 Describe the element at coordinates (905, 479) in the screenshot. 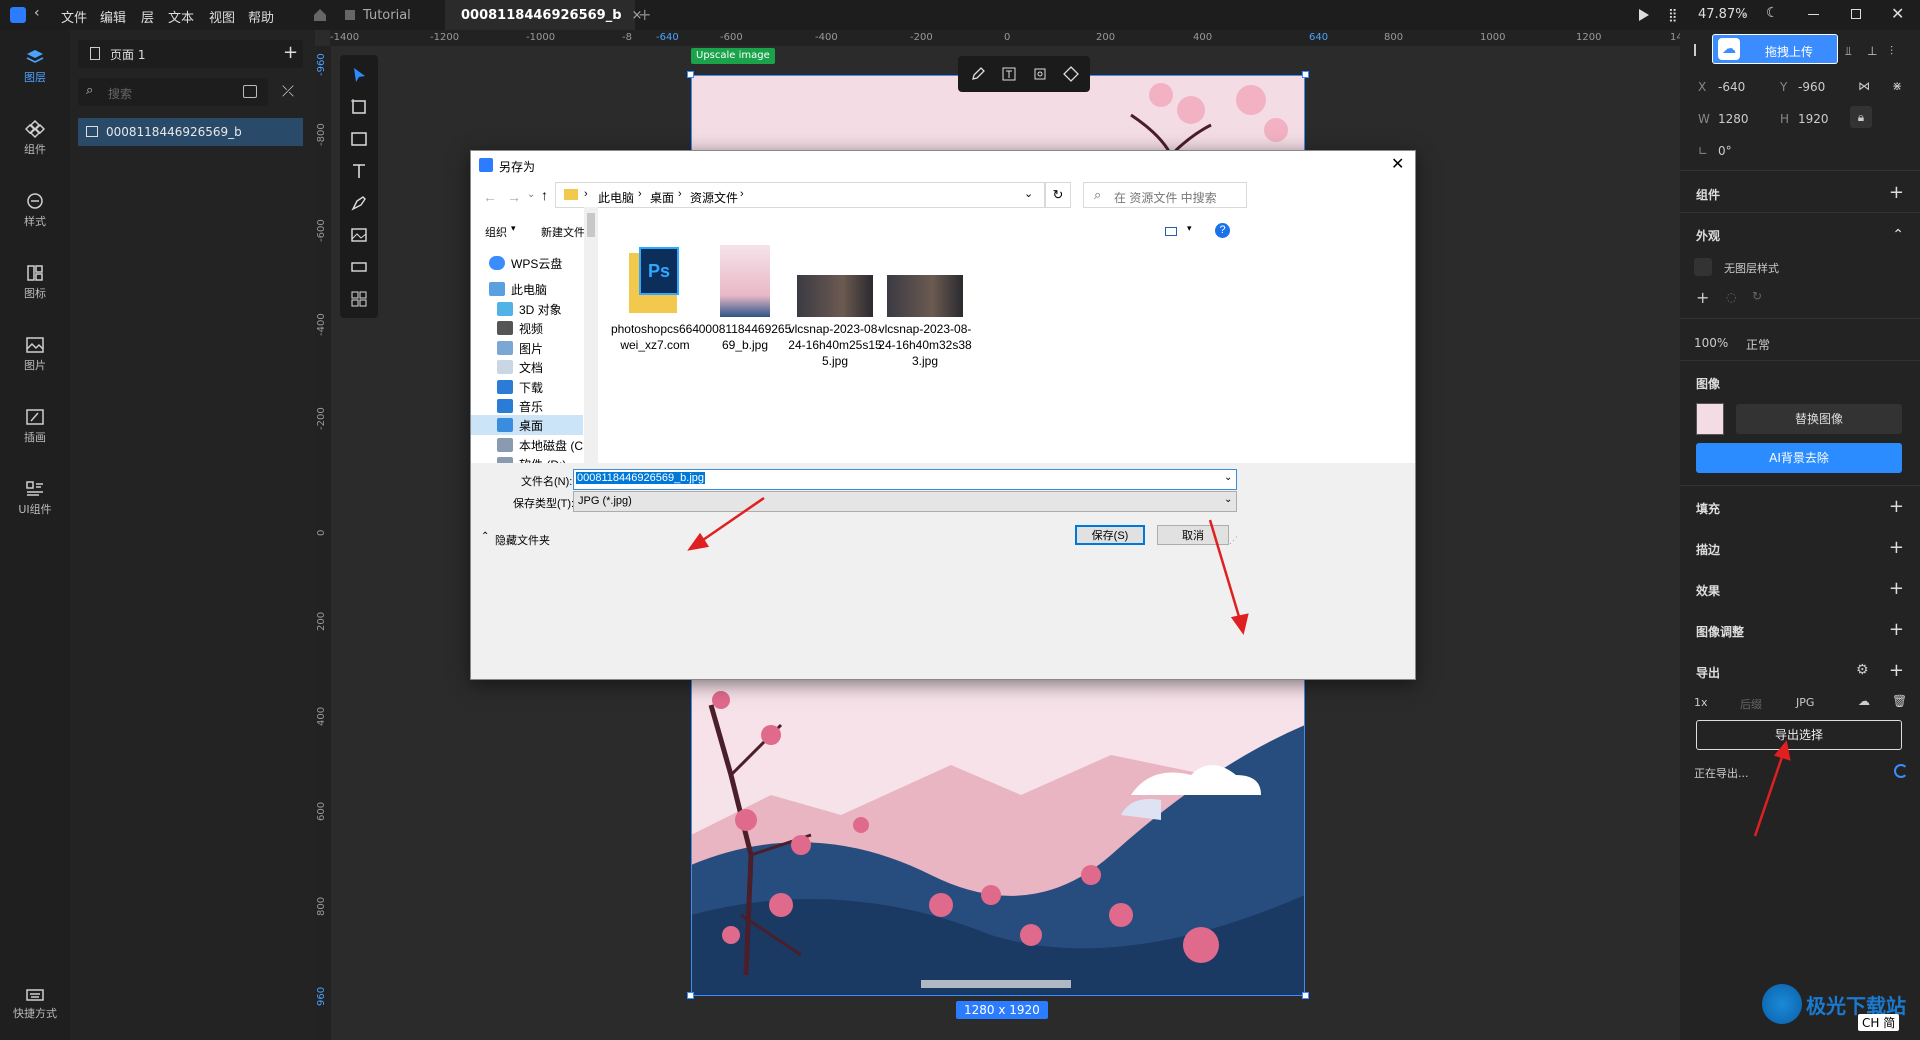

I see `filename-input: 0008118446926569_b.jpg ⌄` at that location.